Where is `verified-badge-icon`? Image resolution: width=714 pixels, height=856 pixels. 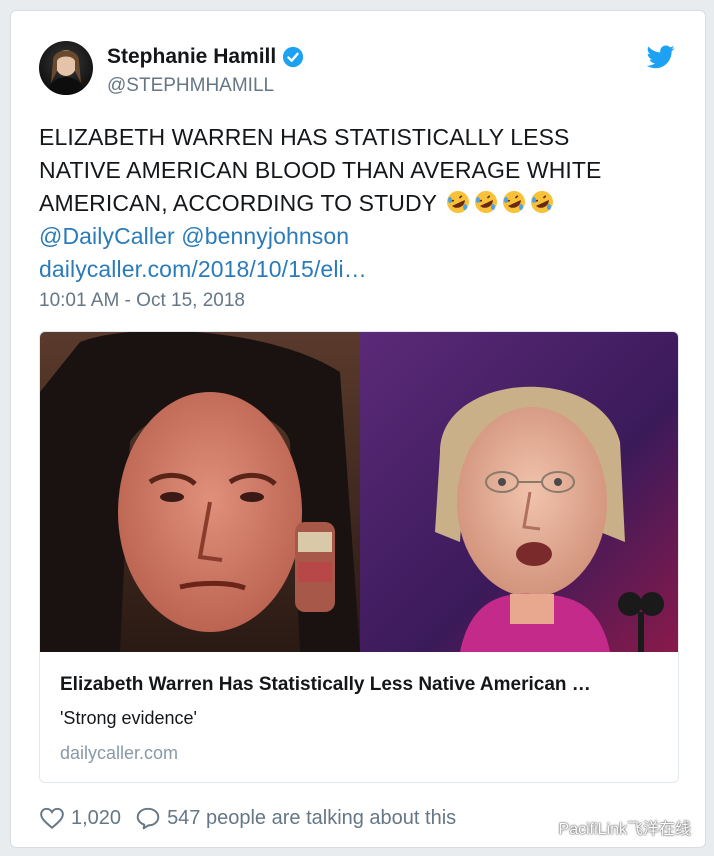
verified-badge-icon is located at coordinates (293, 57).